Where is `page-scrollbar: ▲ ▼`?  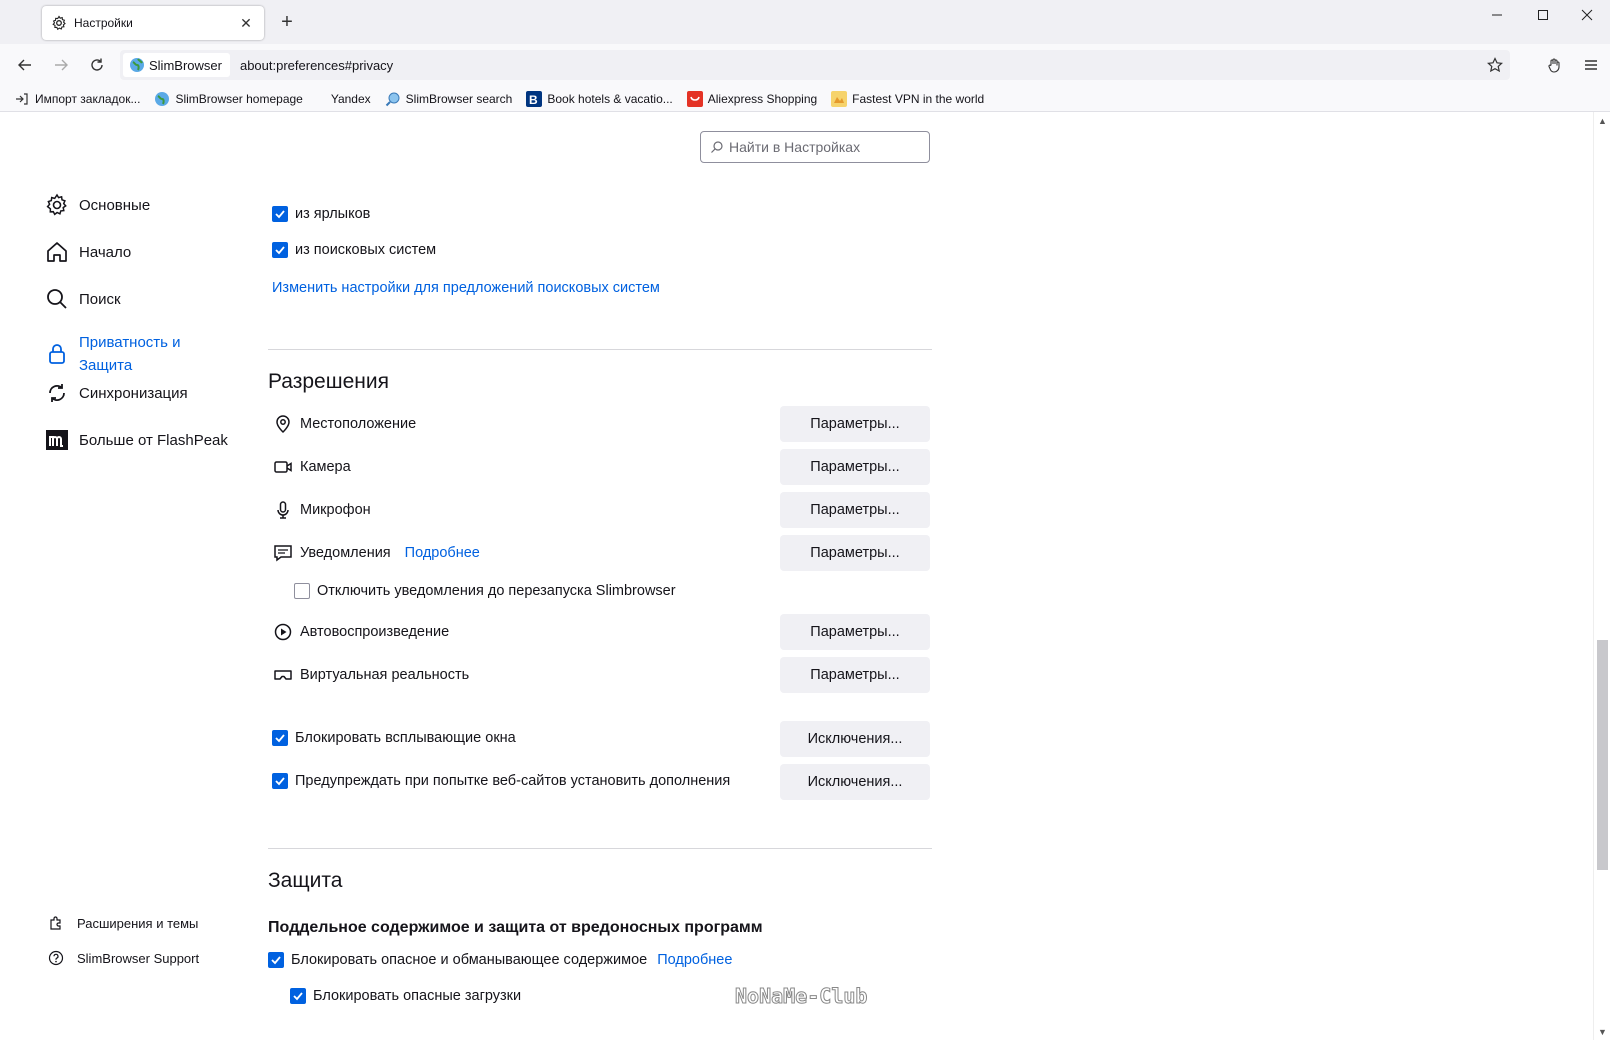 page-scrollbar: ▲ ▼ is located at coordinates (1601, 576).